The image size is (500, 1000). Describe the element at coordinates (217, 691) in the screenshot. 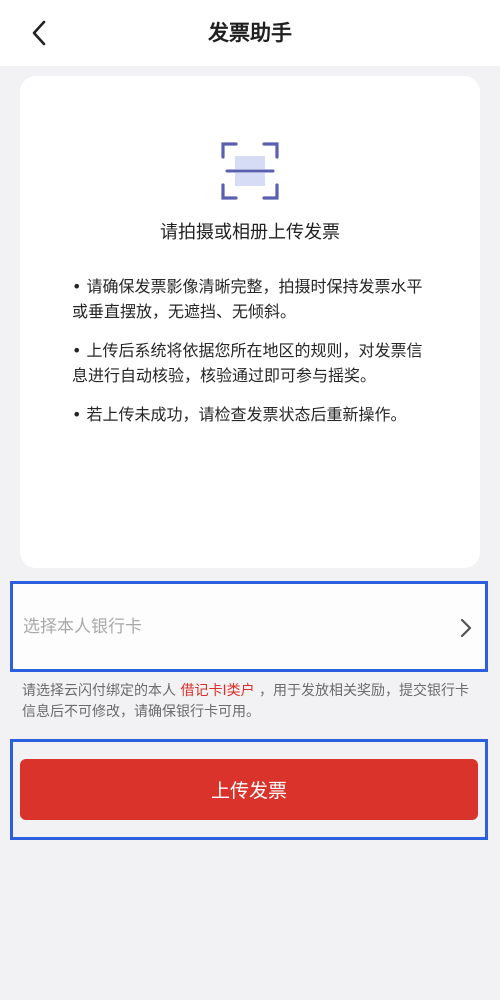

I see `note-highlight: 借记卡I类户` at that location.